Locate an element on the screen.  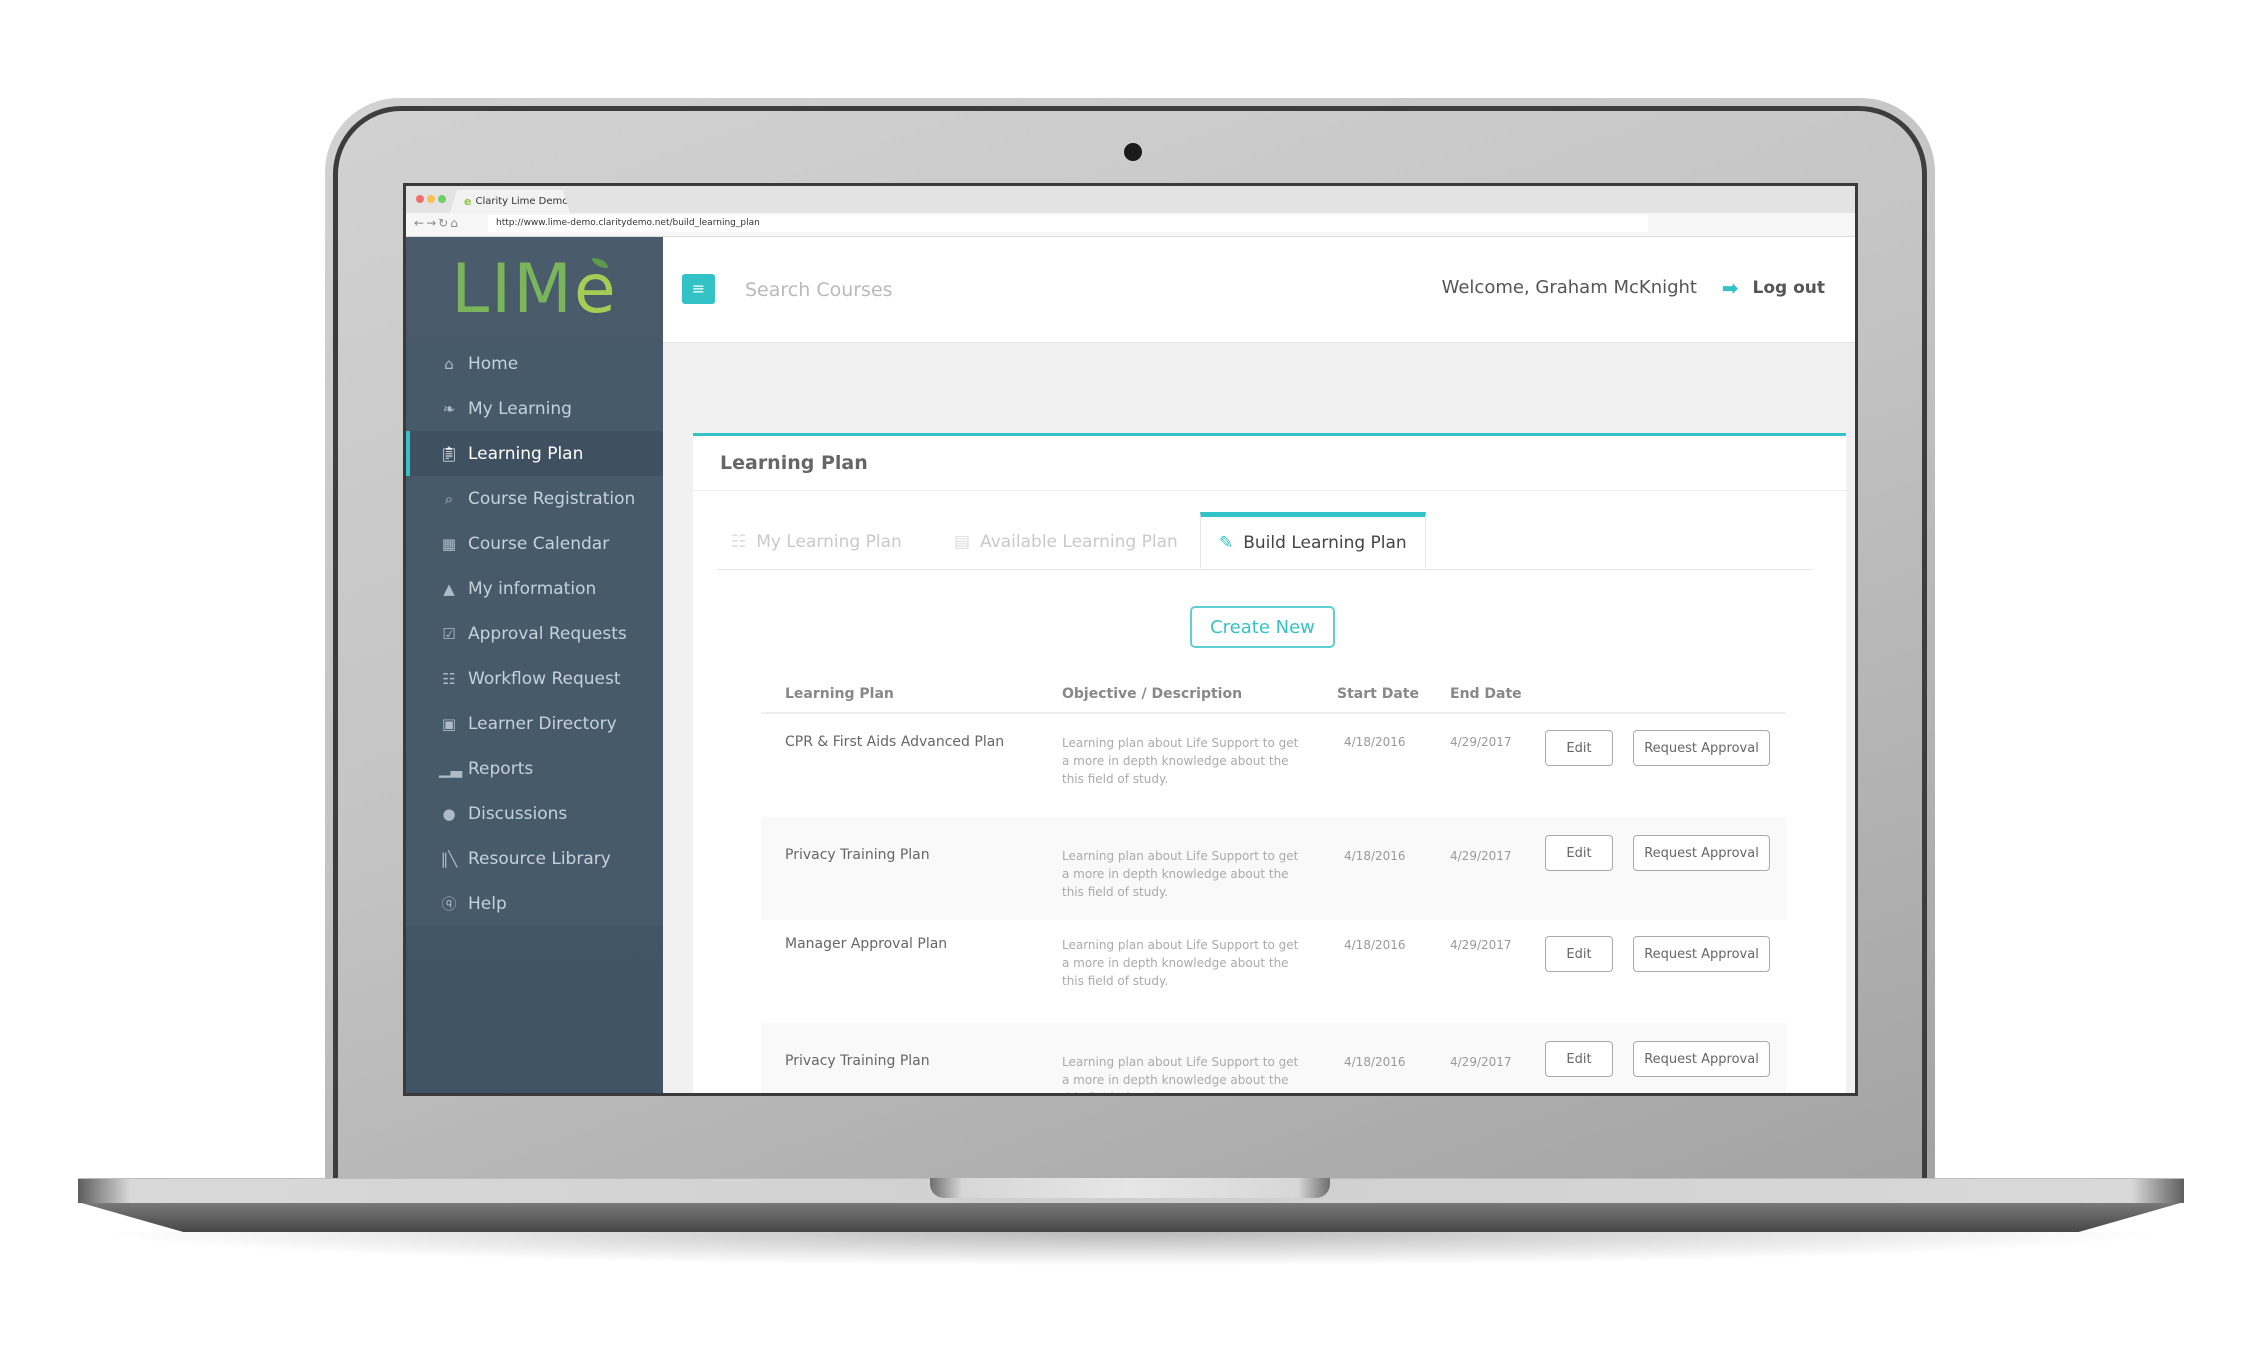
hamburger-icon: ≡ is located at coordinates (698, 288).